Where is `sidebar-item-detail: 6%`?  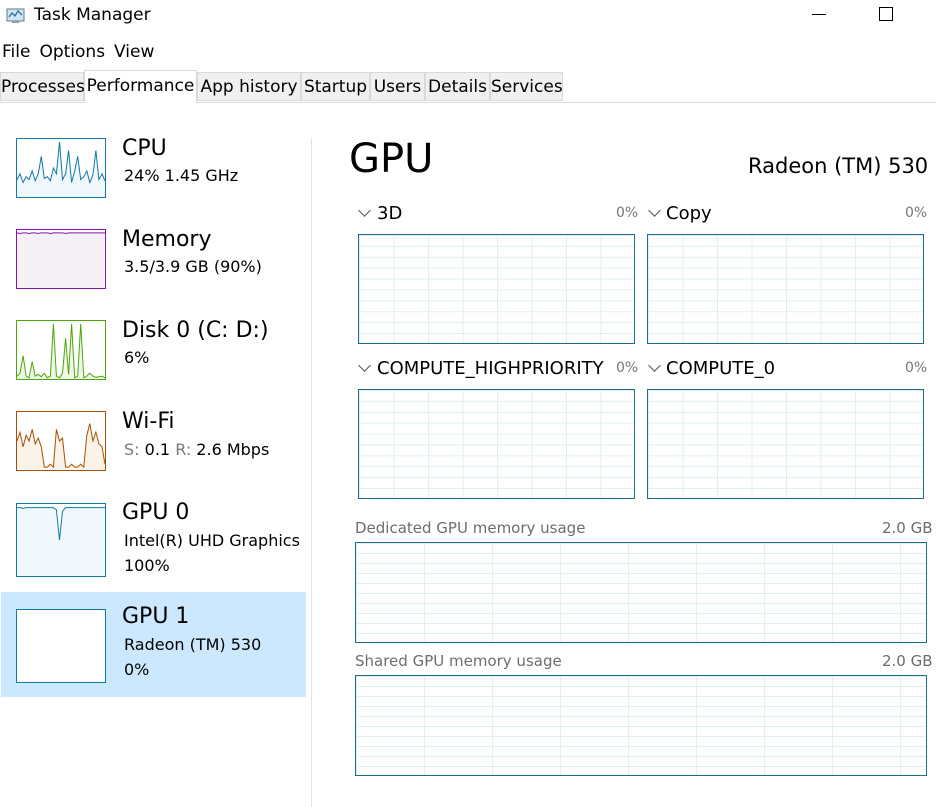 sidebar-item-detail: 6% is located at coordinates (137, 357).